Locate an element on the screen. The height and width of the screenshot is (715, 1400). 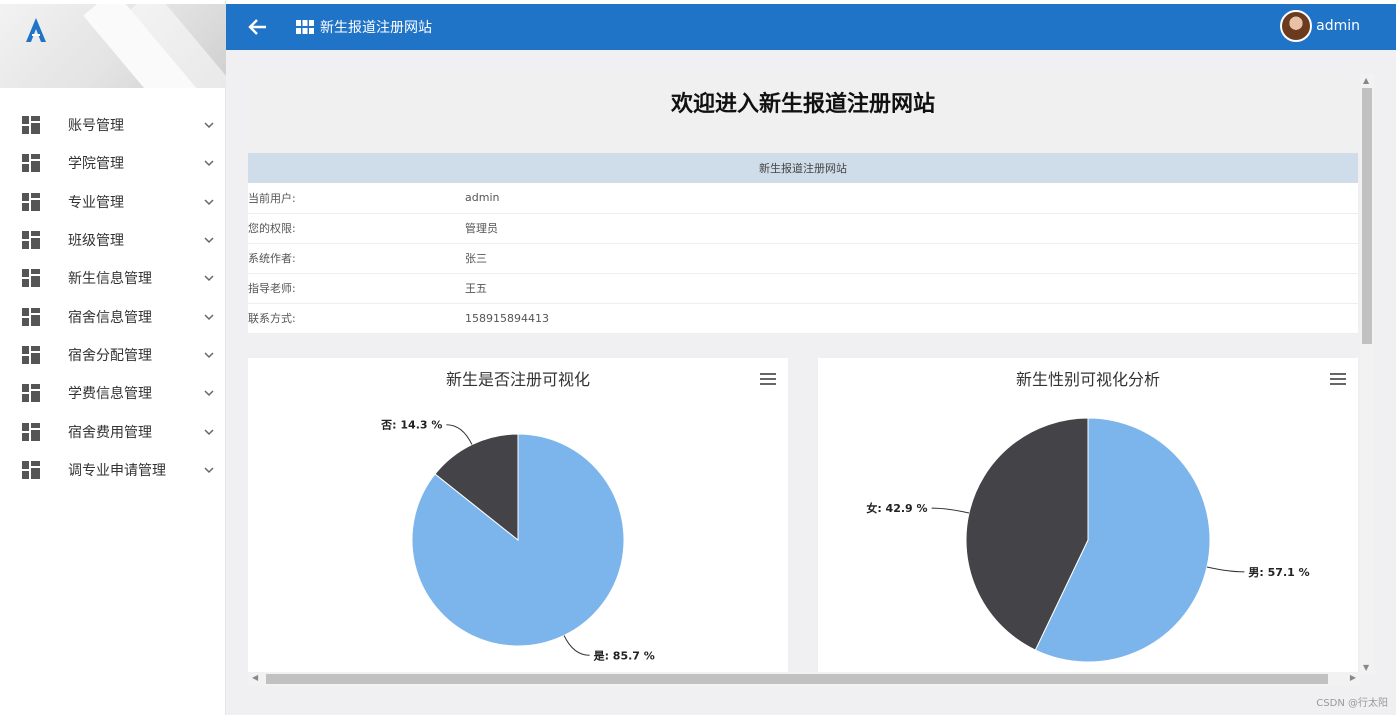
sidebar-item: 调专业申请管理 is located at coordinates (113, 470).